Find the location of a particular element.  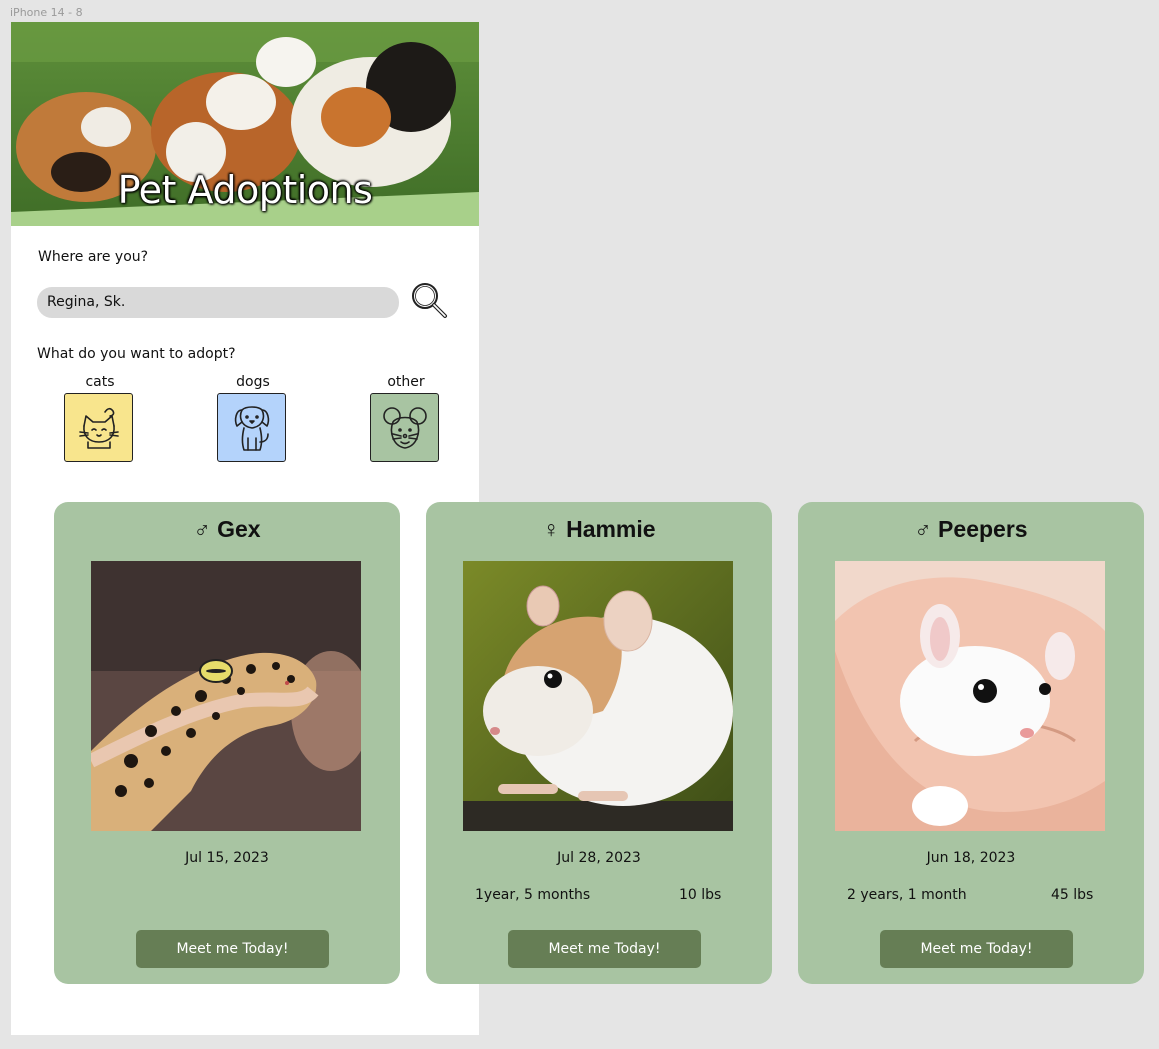

dog-icon is located at coordinates (251, 428).